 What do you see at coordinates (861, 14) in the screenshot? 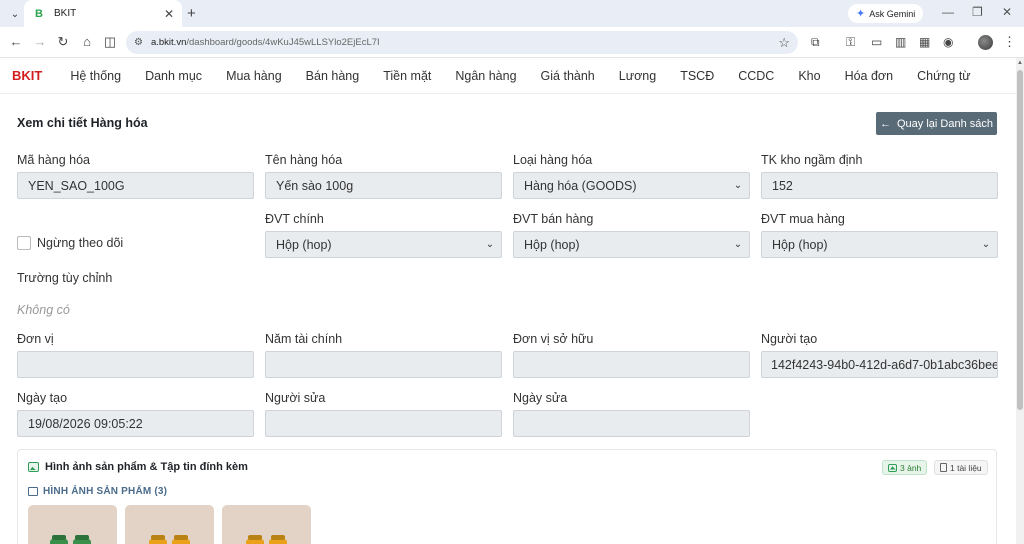
I see `gemini-sparkle-icon: ✦` at bounding box center [861, 14].